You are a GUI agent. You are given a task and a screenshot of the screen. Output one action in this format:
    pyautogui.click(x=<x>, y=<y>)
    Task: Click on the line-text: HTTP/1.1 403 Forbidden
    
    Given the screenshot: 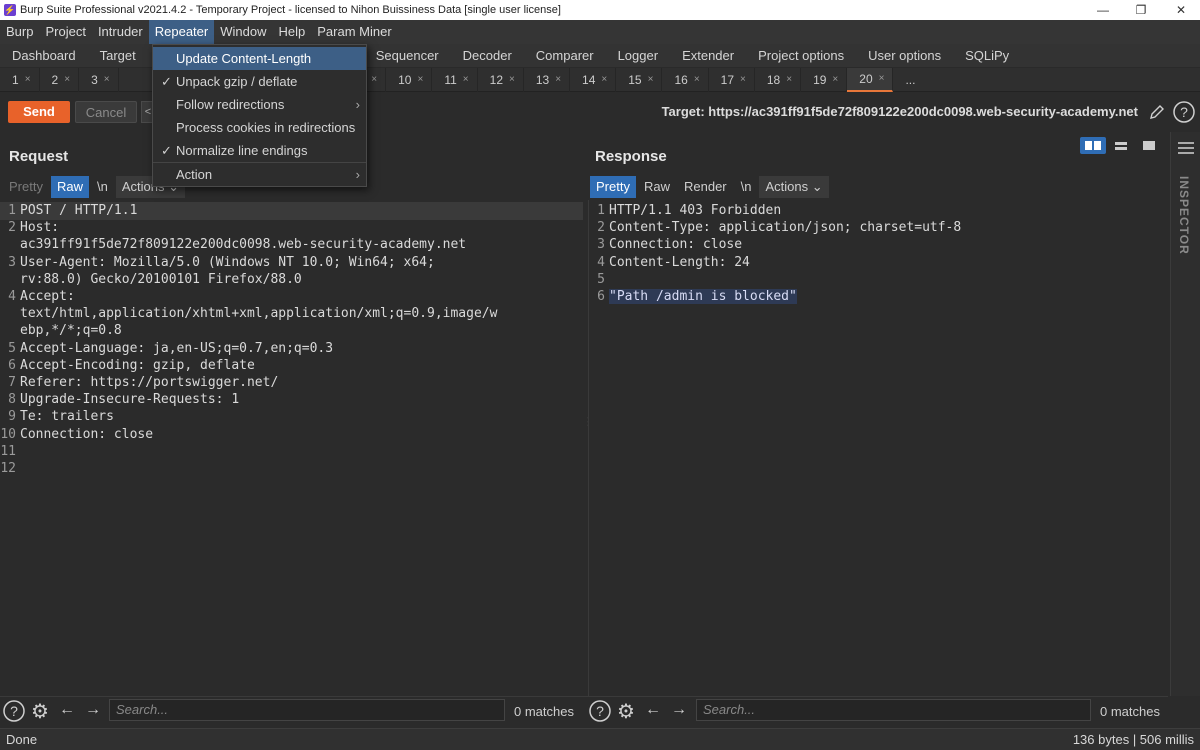 What is the action you would take?
    pyautogui.click(x=695, y=210)
    